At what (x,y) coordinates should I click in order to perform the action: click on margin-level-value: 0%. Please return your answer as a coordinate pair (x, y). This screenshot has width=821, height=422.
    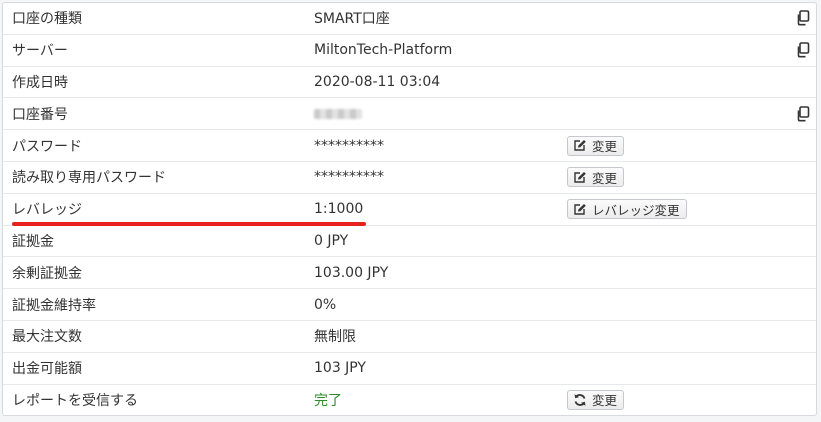
    Looking at the image, I should click on (325, 304).